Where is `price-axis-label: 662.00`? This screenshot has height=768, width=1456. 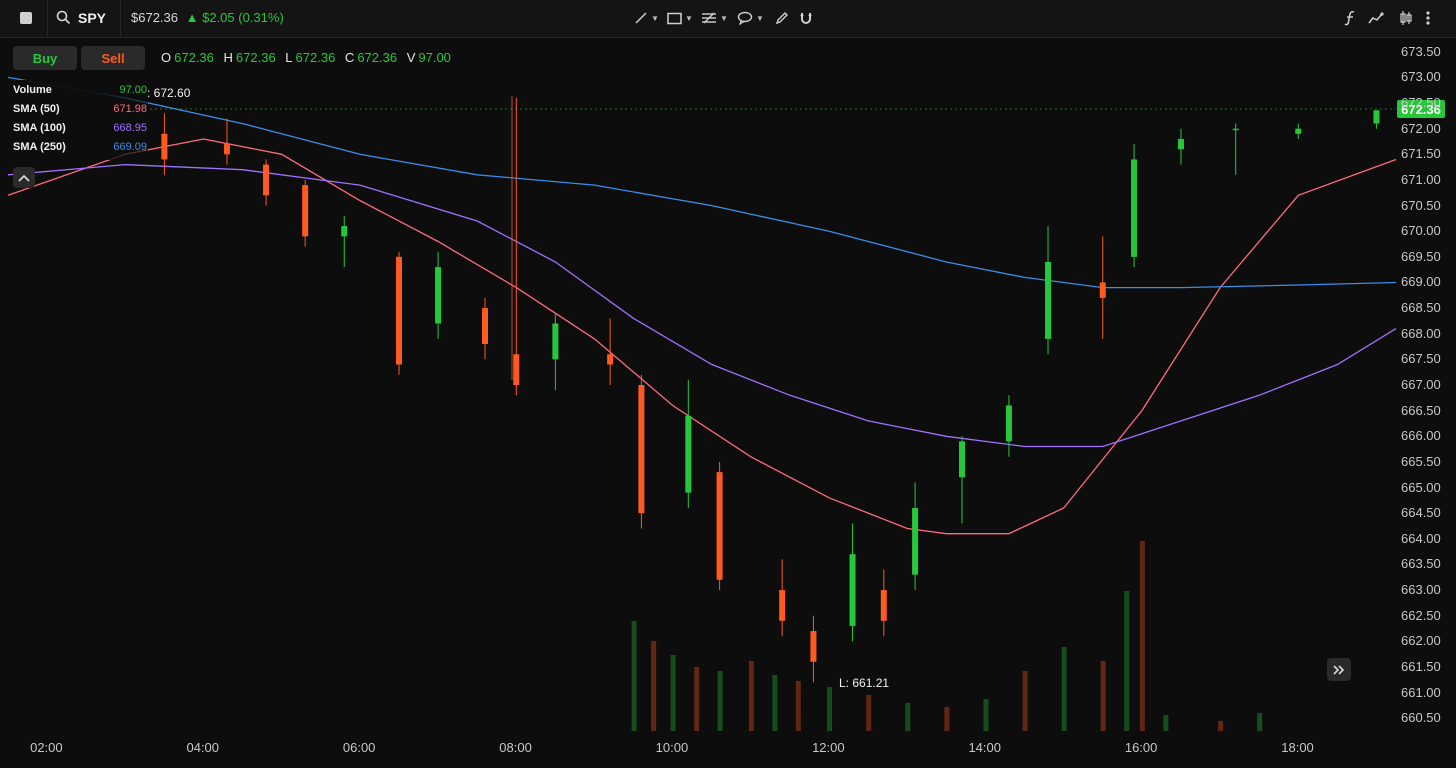
price-axis-label: 662.00 is located at coordinates (1421, 641).